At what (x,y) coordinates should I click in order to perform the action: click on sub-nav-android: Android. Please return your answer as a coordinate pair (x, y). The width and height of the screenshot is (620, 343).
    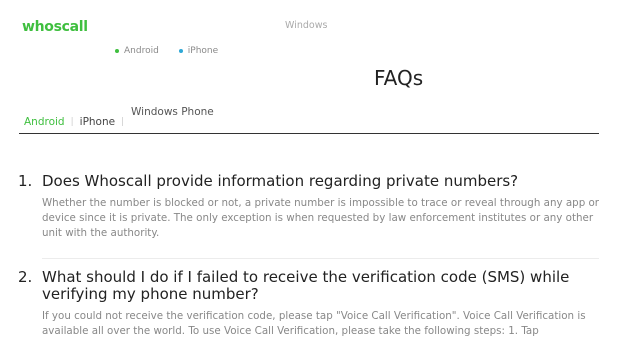
    Looking at the image, I should click on (137, 51).